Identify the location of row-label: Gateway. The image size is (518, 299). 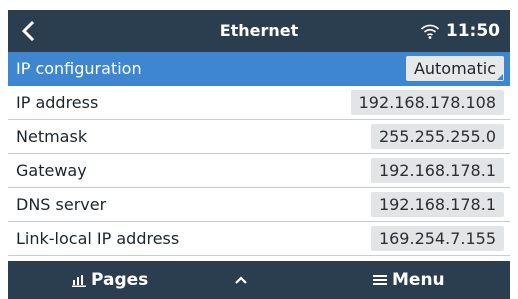
(51, 170).